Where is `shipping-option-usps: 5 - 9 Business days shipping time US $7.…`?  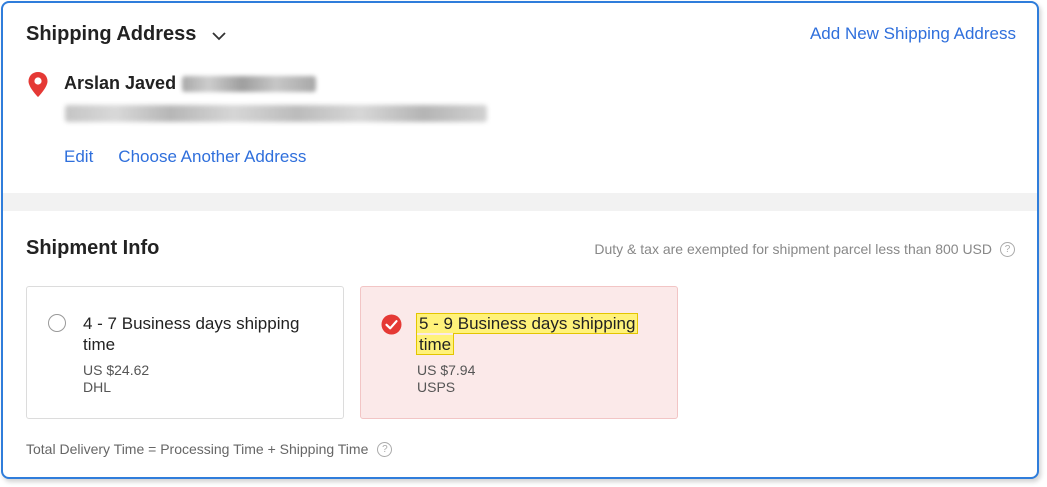
shipping-option-usps: 5 - 9 Business days shipping time US $7.… is located at coordinates (519, 352).